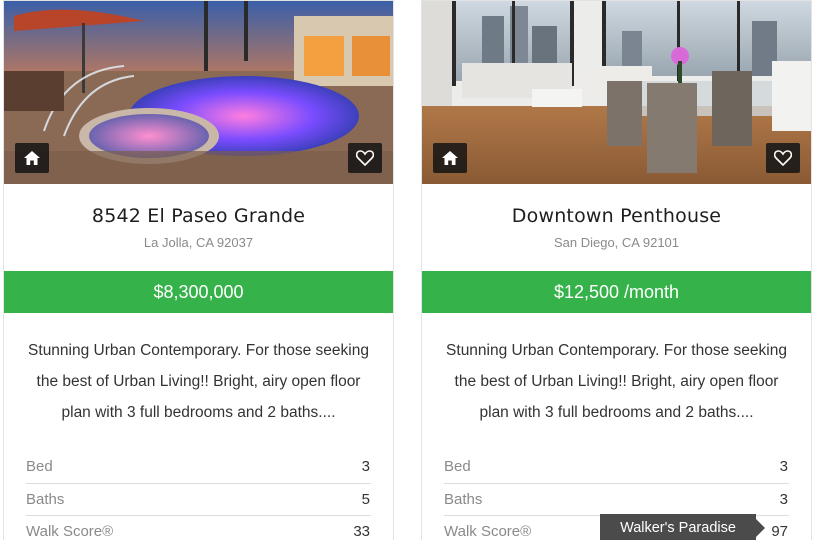 The width and height of the screenshot is (818, 540). What do you see at coordinates (198, 216) in the screenshot?
I see `listing-title: 8542 El Paseo Grande` at bounding box center [198, 216].